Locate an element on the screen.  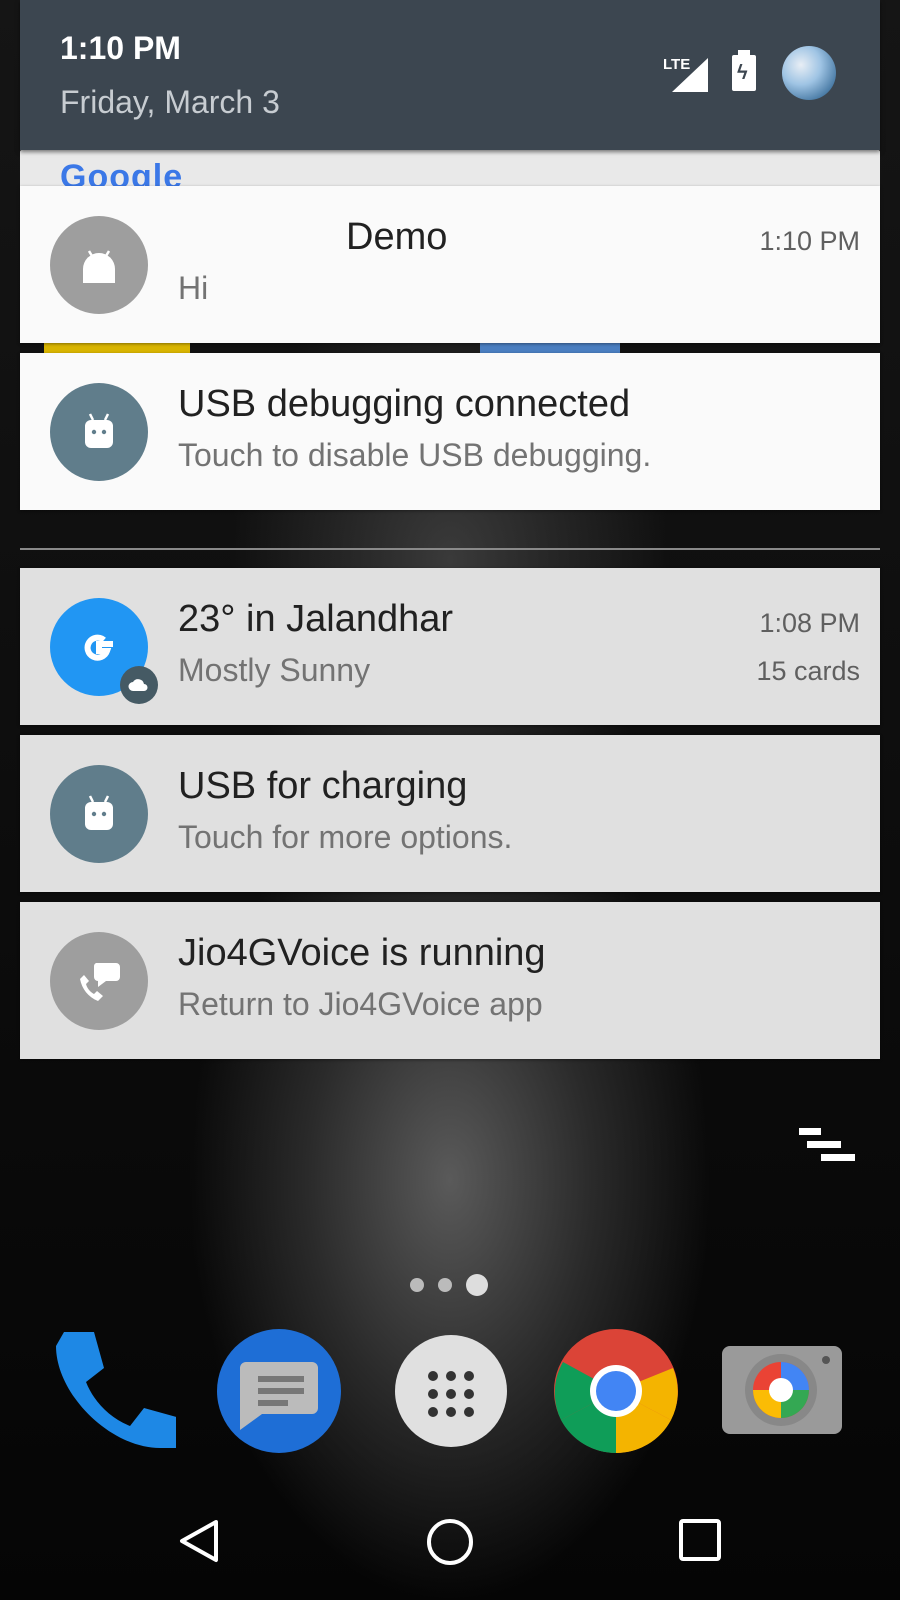
notification-divider is located at coordinates (450, 549).